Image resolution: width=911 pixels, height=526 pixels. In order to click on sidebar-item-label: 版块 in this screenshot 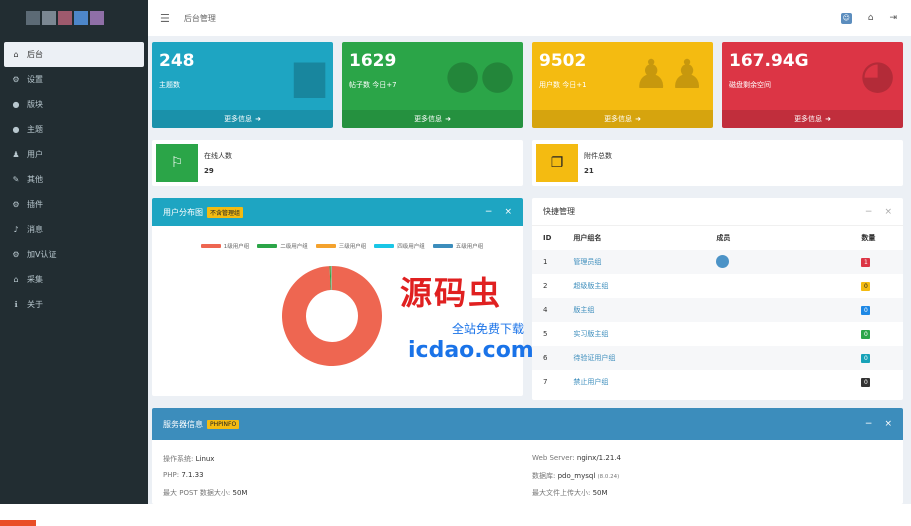, I will do `click(35, 104)`.